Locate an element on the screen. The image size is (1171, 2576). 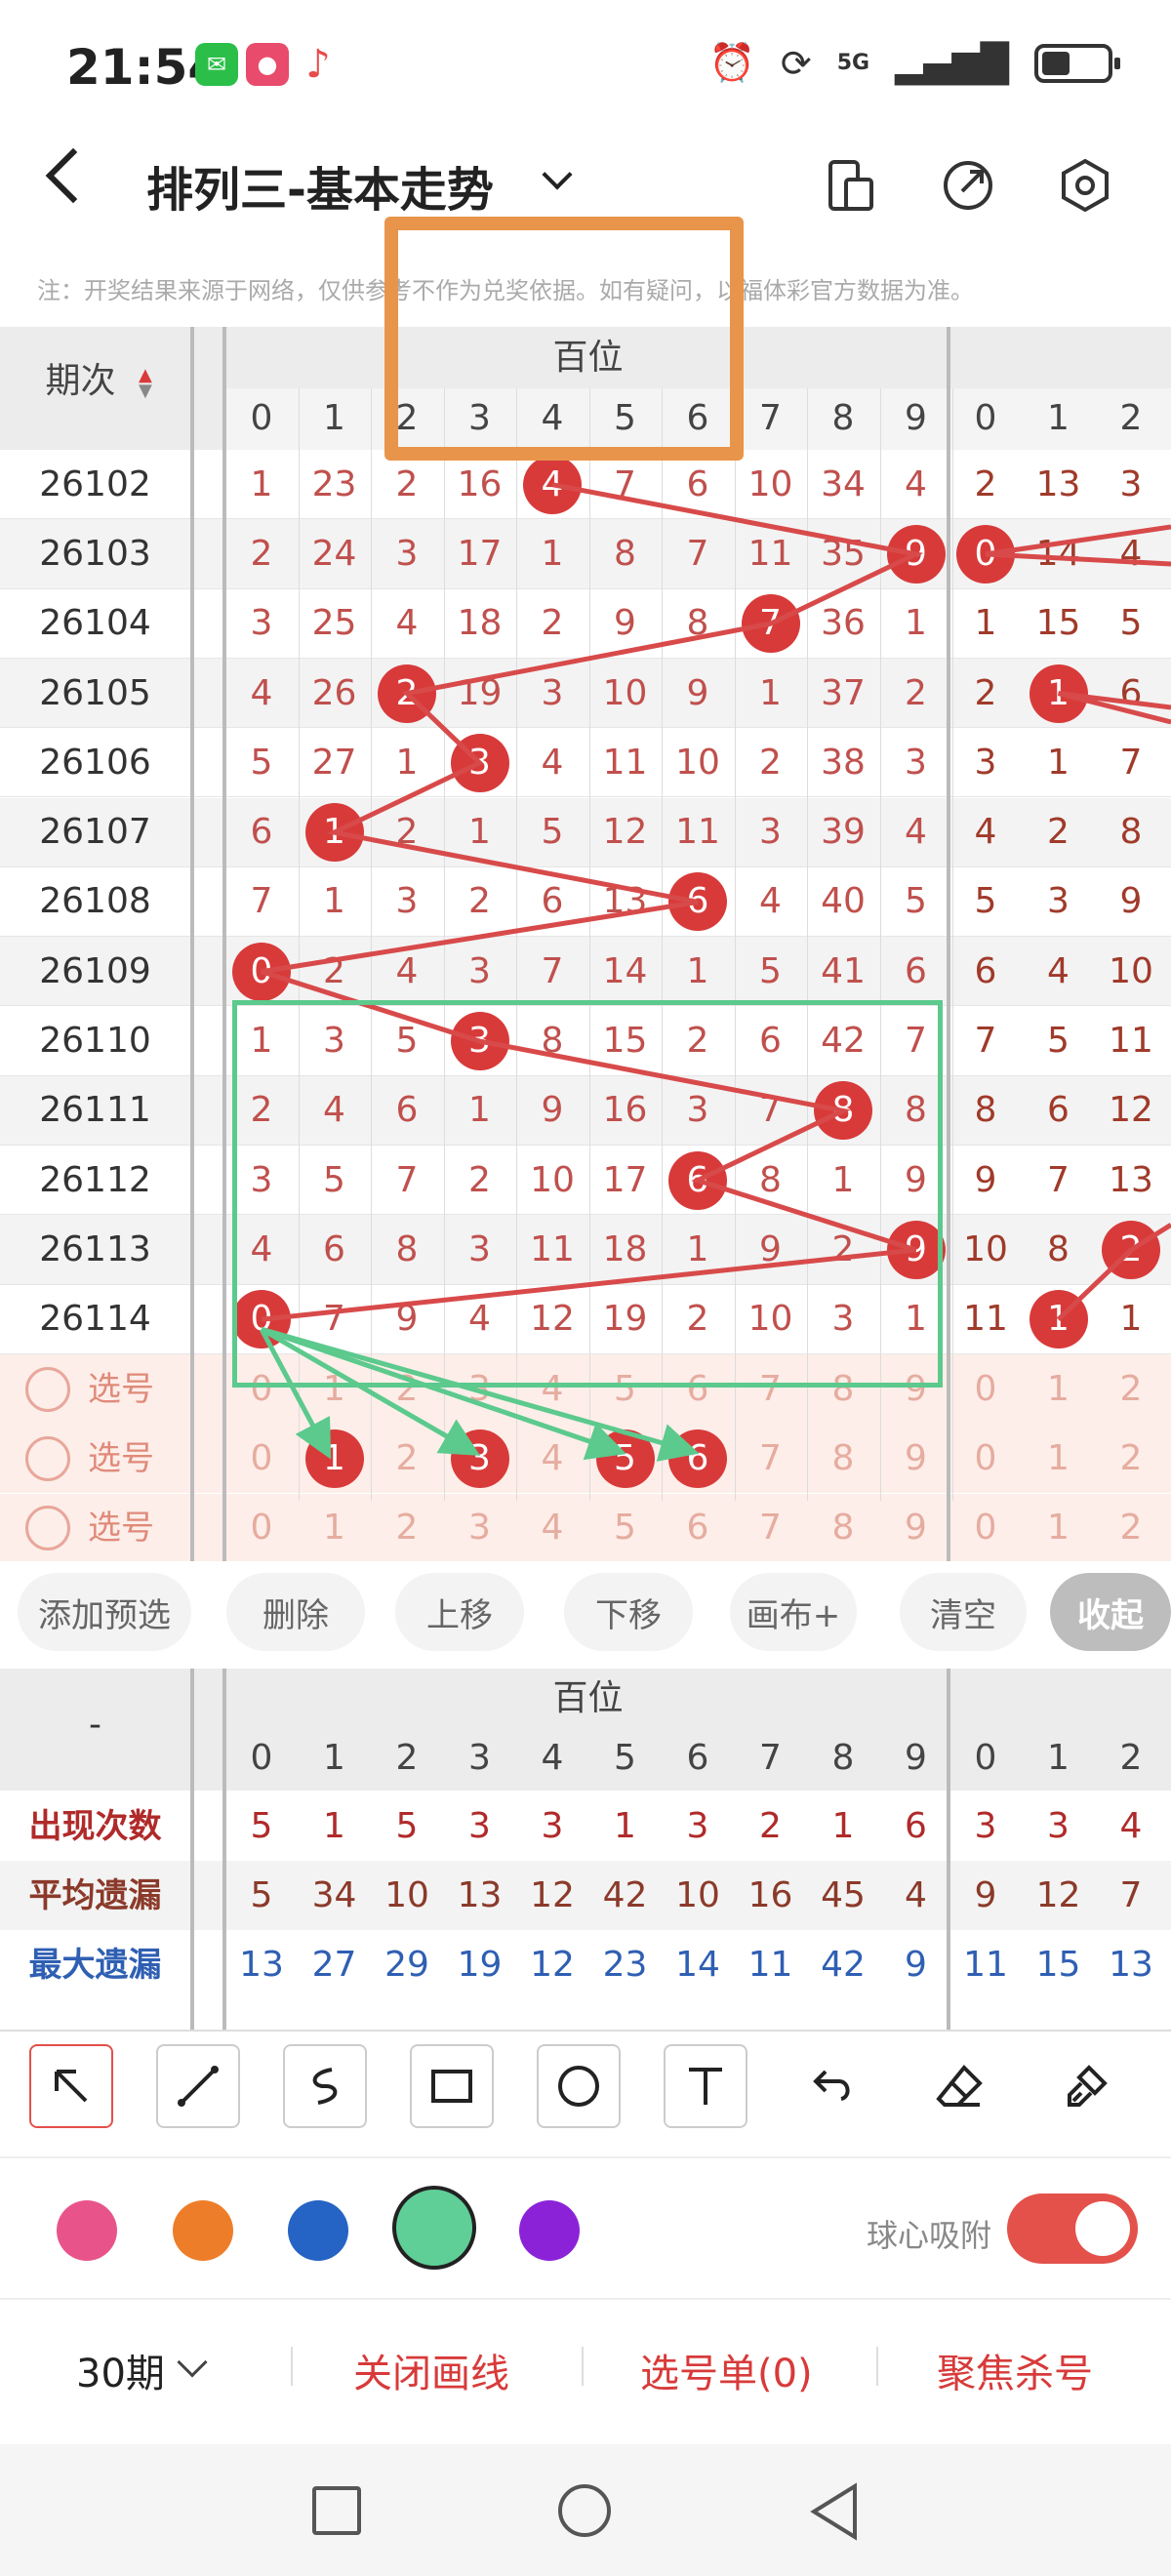
color-swatch-blue is located at coordinates (318, 2230).